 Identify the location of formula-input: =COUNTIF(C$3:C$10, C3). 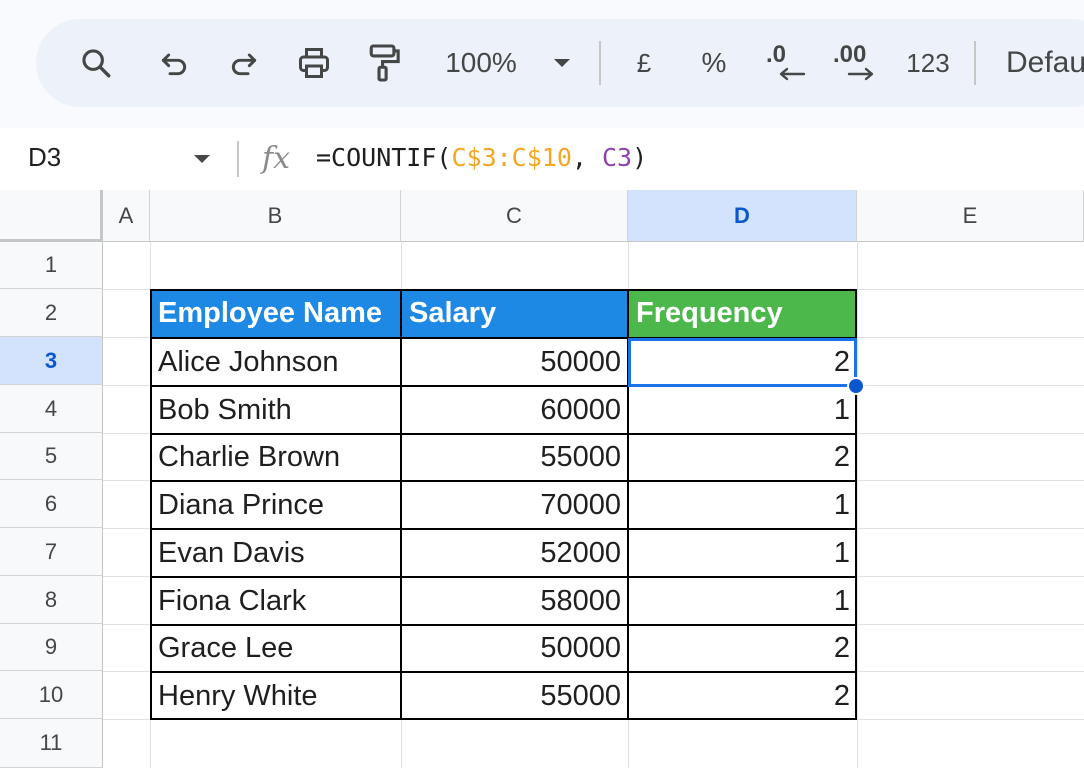
(481, 157).